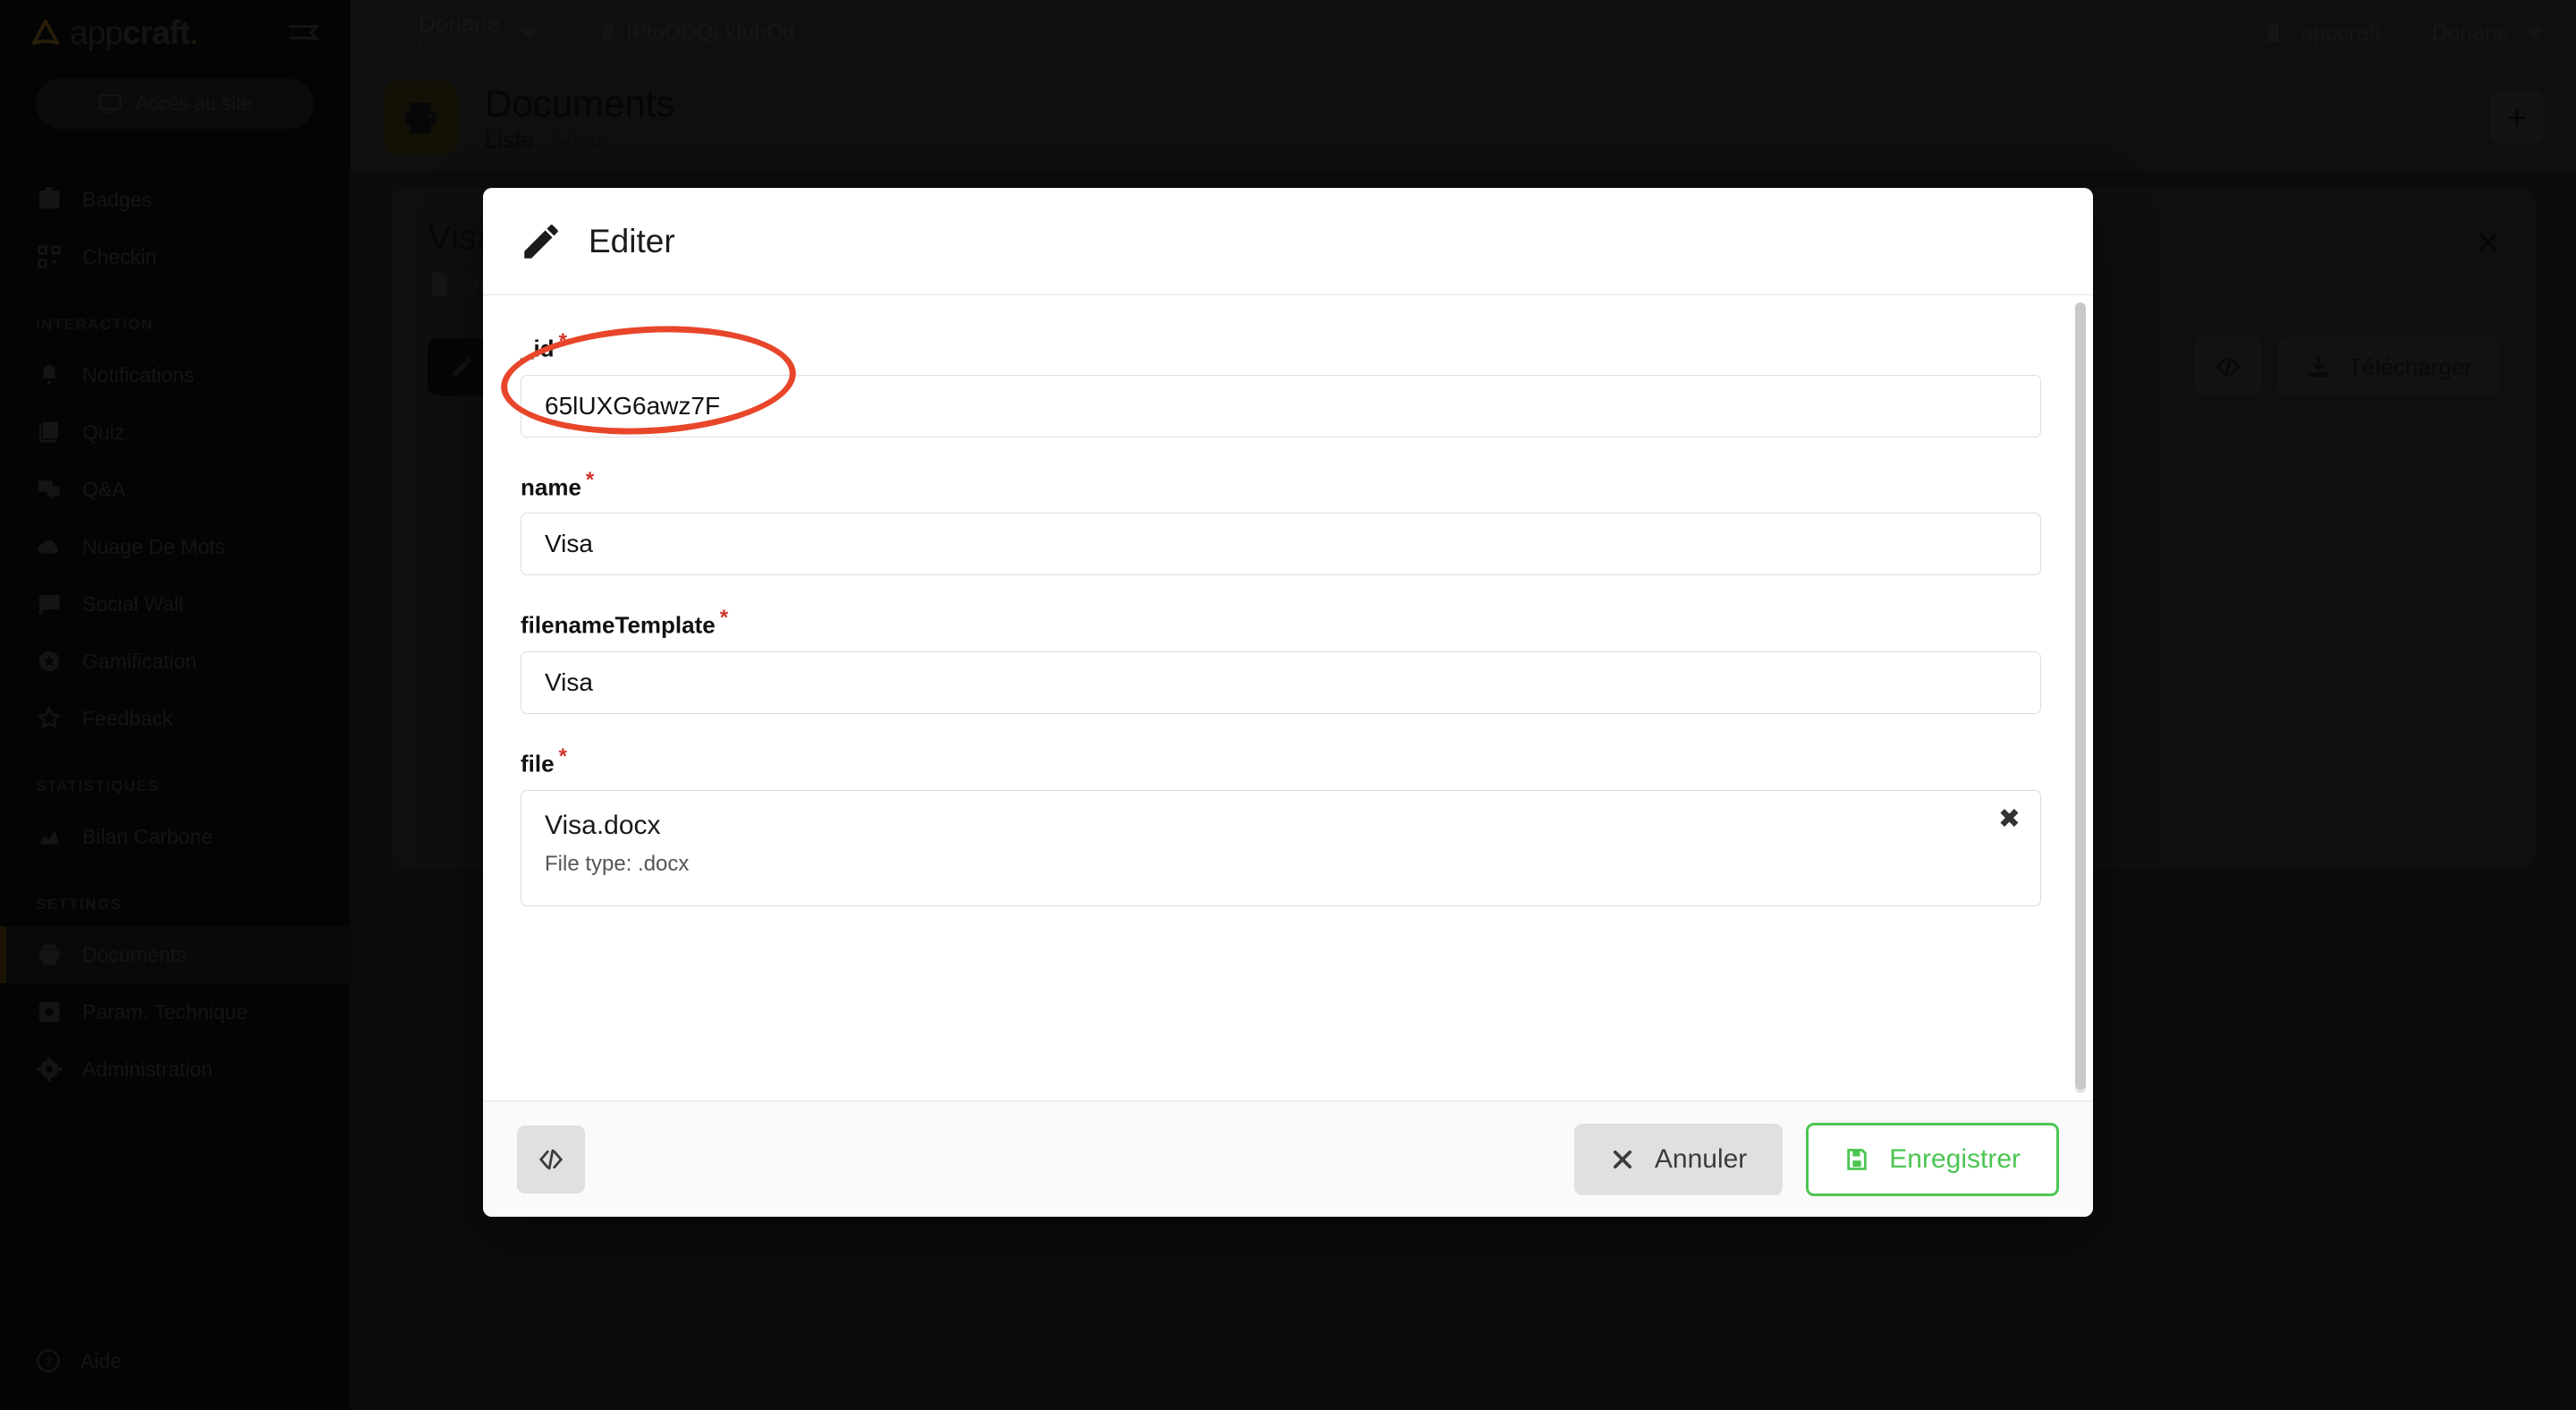  I want to click on field-name: name *, so click(1288, 522).